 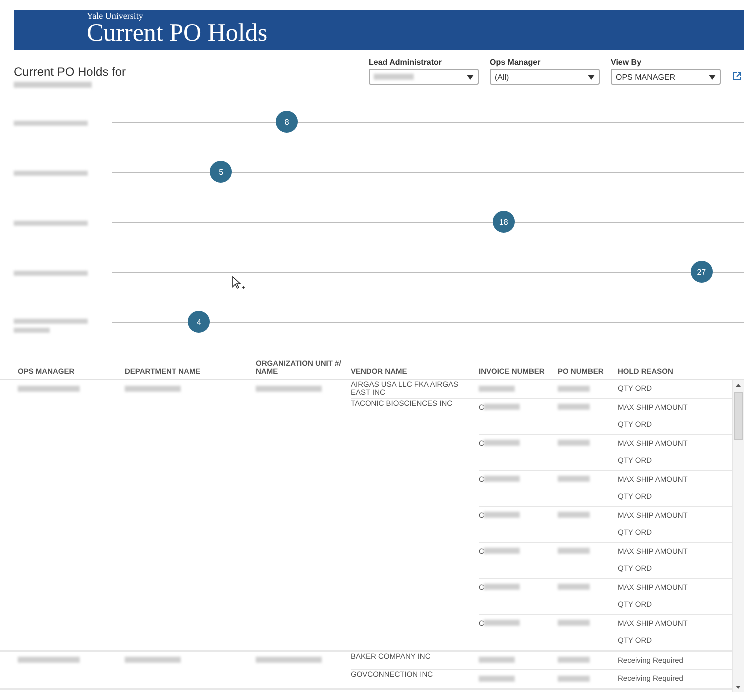 I want to click on dropdown: OPS MANAGER, so click(x=666, y=77).